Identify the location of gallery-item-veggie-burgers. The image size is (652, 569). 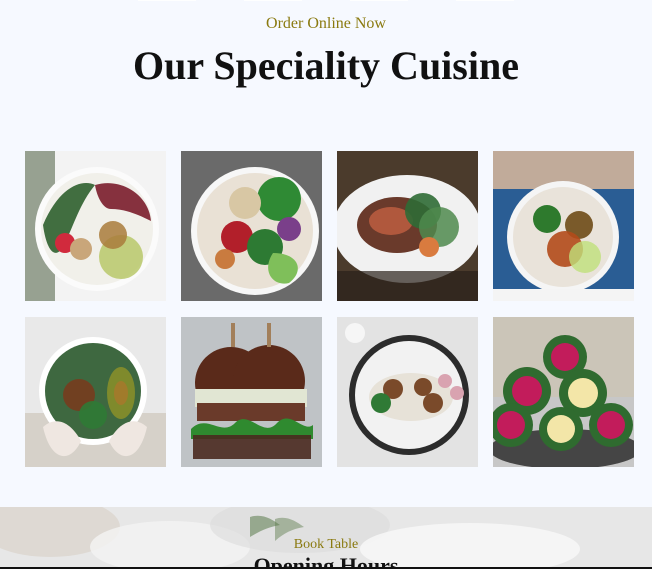
(251, 392).